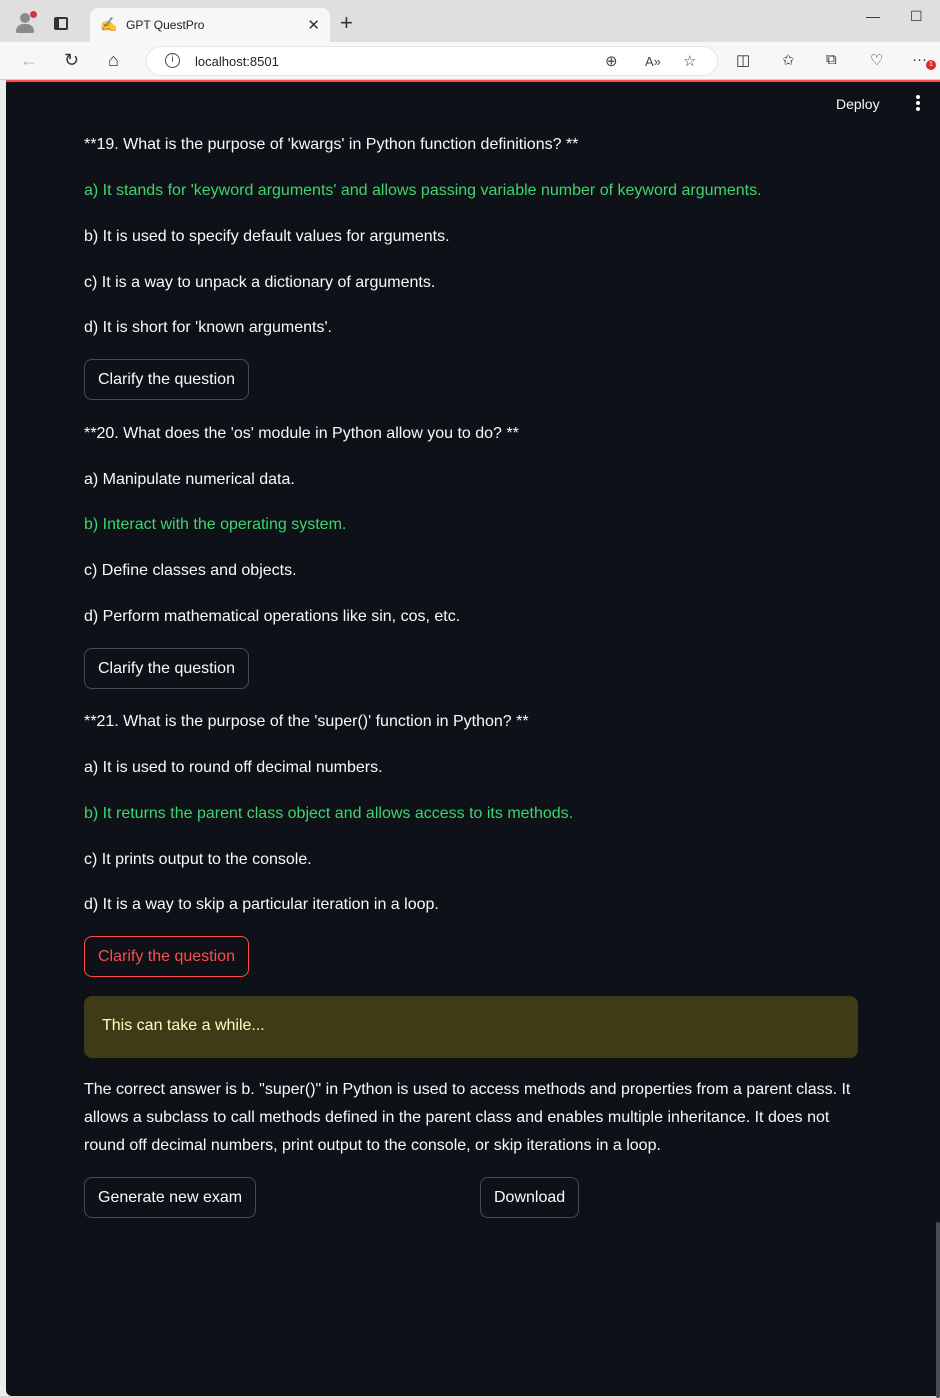  What do you see at coordinates (916, 16) in the screenshot?
I see `maximize-icon: ☐` at bounding box center [916, 16].